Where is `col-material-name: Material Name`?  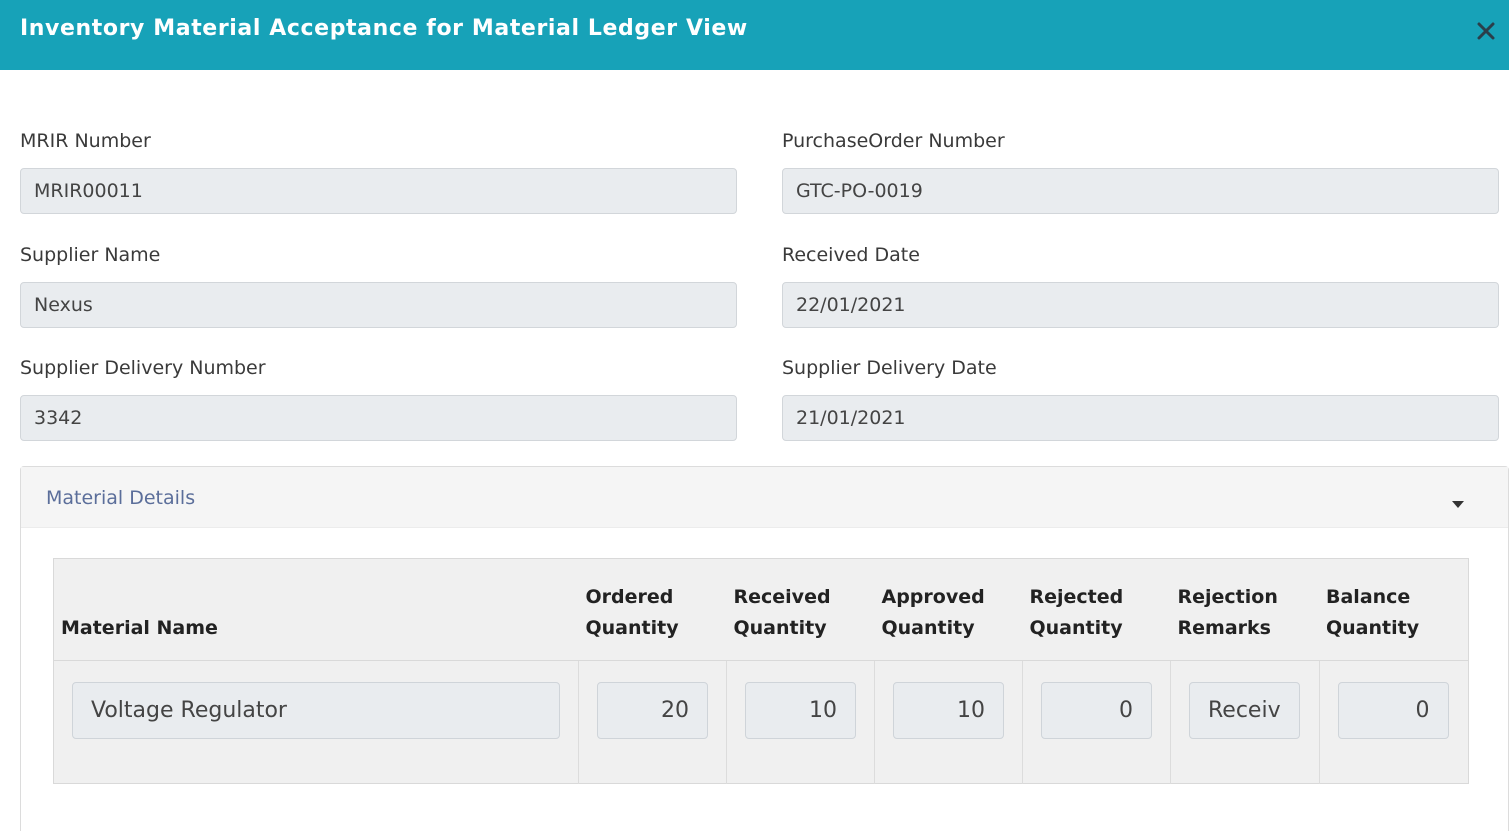
col-material-name: Material Name is located at coordinates (316, 609).